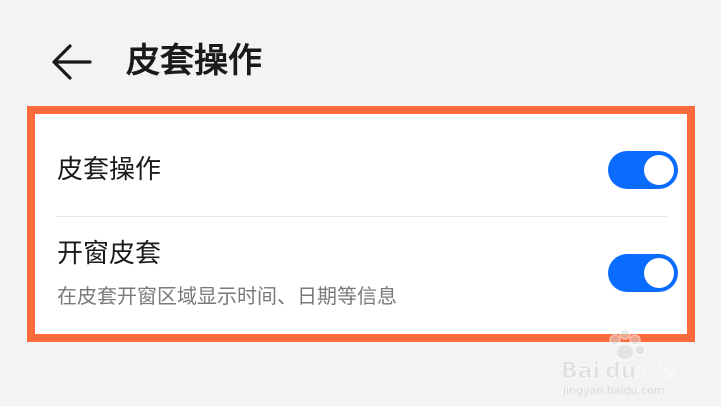 The width and height of the screenshot is (721, 406). I want to click on setting-description-window-case: 在皮套开窗区域显示时间、日期等信息, so click(227, 296).